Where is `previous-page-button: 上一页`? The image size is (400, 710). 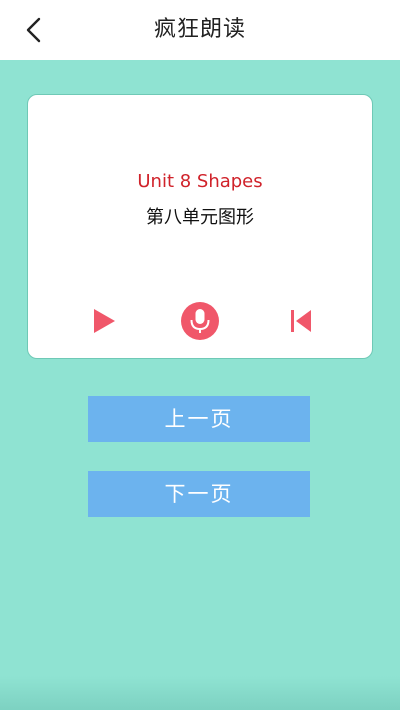 previous-page-button: 上一页 is located at coordinates (199, 419).